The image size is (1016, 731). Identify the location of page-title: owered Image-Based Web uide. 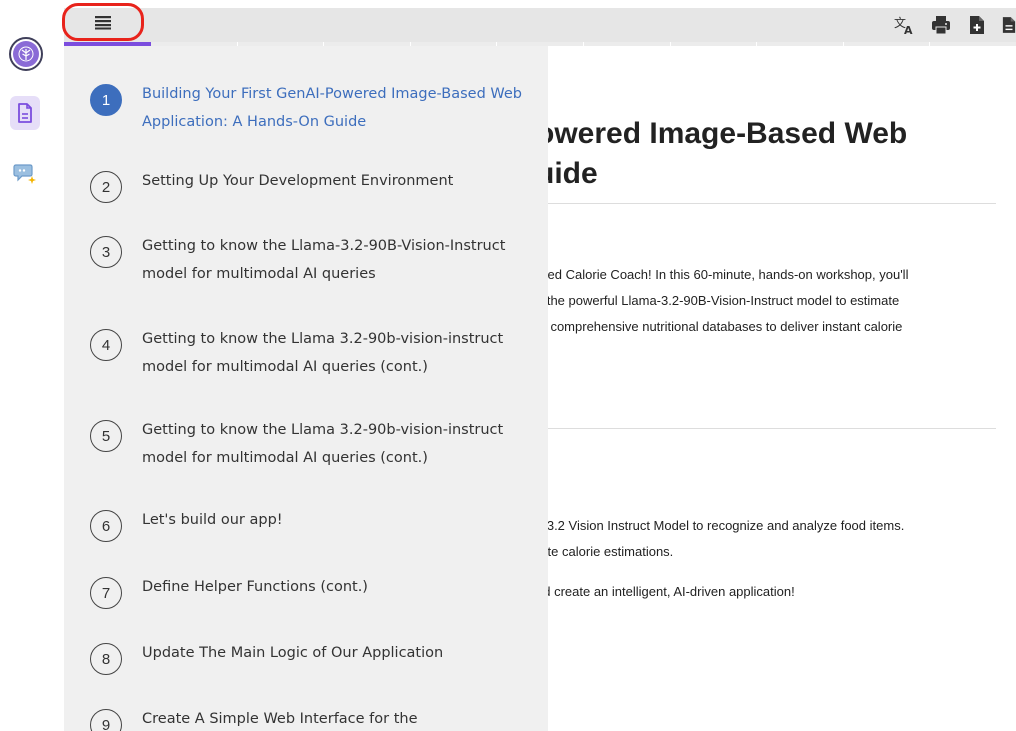
(776, 154).